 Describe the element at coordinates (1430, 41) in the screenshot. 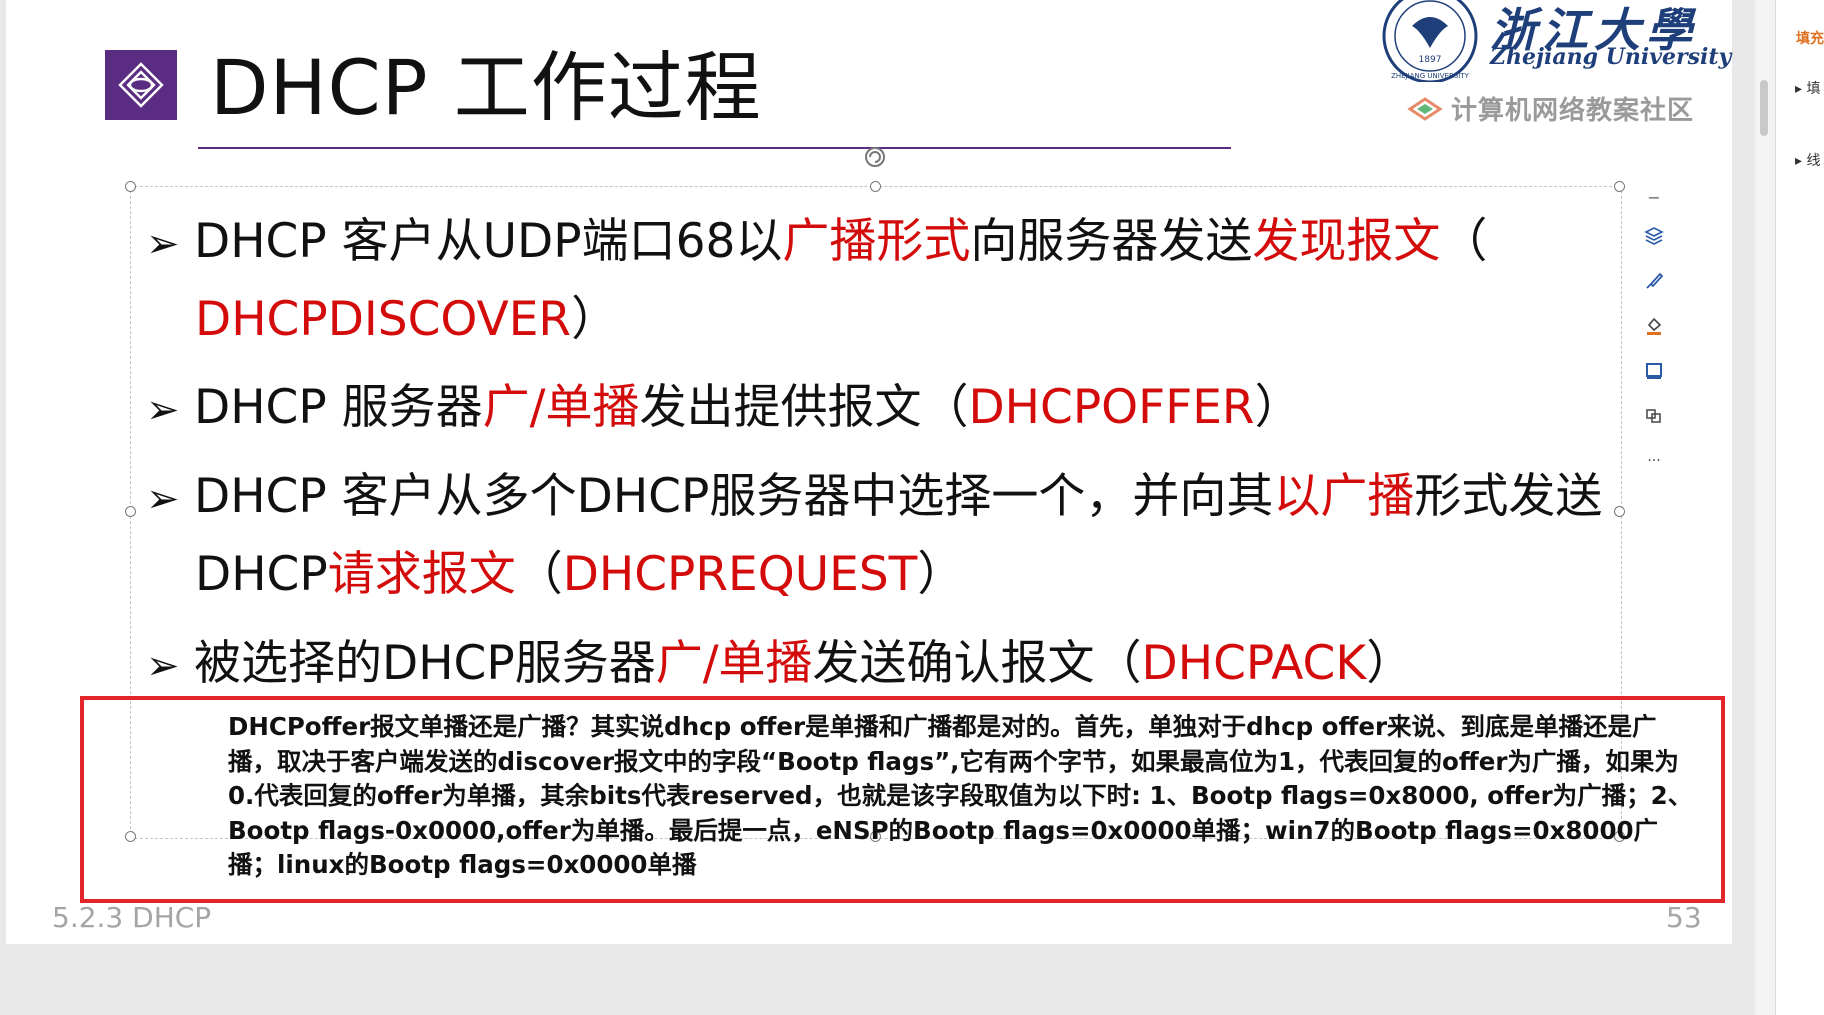

I see `university-seal-icon: 1897 ZHEJIANG UNIVERSITY` at that location.